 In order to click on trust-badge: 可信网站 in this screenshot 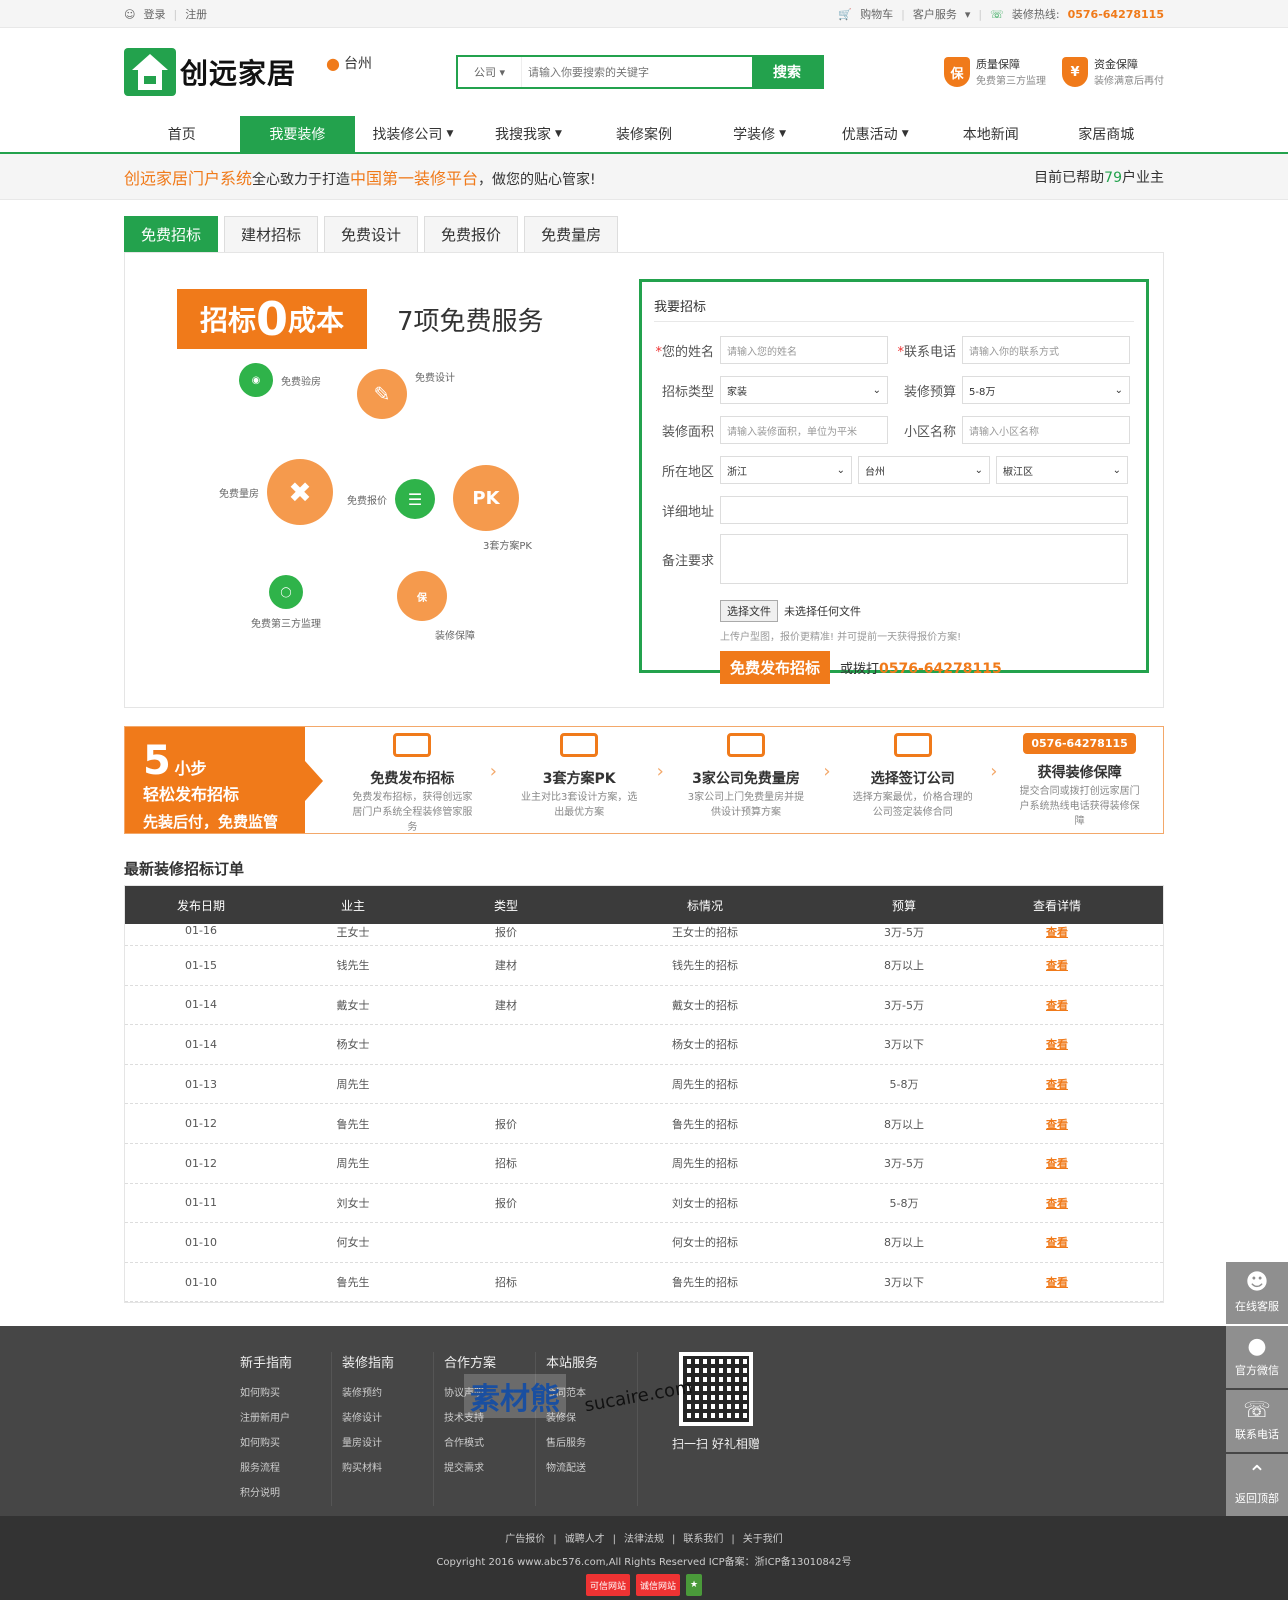, I will do `click(607, 1585)`.